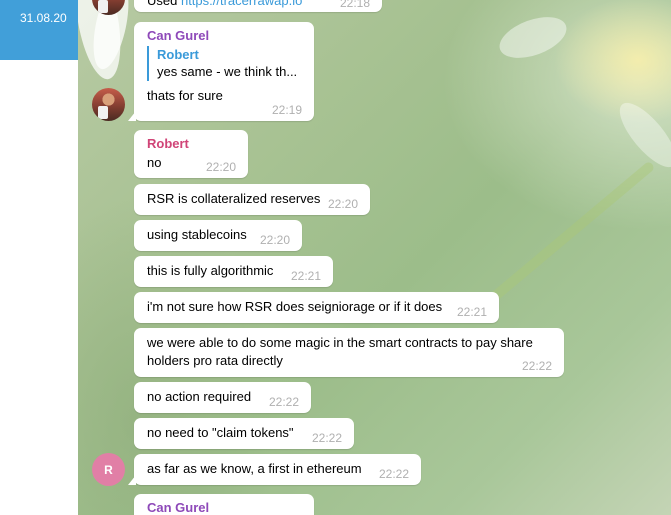  Describe the element at coordinates (244, 433) in the screenshot. I see `message-bubble: no need to "claim tokens" 22:22` at that location.